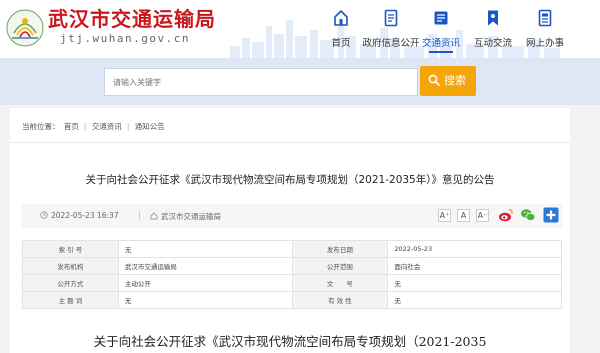  Describe the element at coordinates (493, 29) in the screenshot. I see `nav-item-interaction: 互动交流` at that location.